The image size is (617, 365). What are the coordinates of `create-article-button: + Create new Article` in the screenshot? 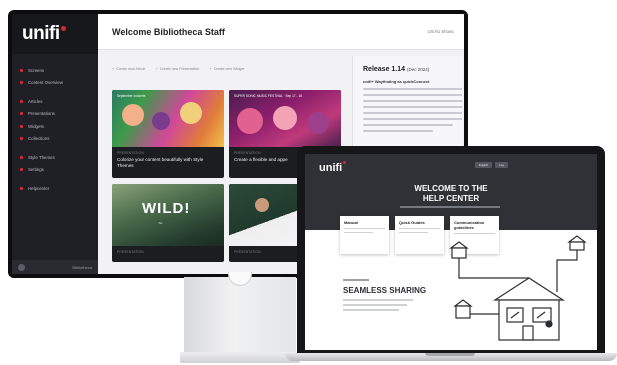 It's located at (129, 68).